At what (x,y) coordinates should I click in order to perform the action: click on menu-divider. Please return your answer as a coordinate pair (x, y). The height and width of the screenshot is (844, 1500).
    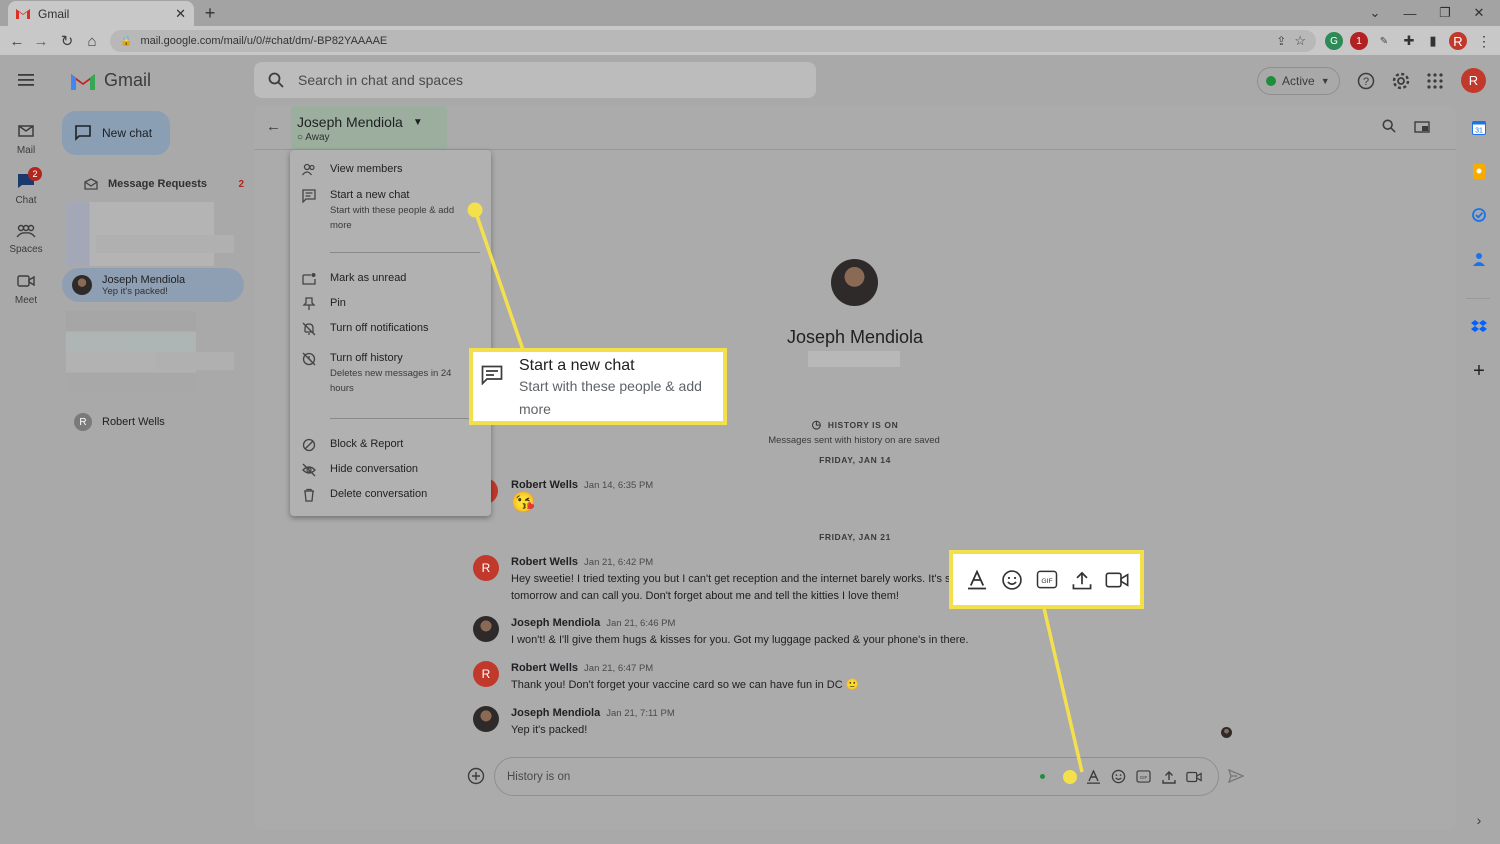
    Looking at the image, I should click on (405, 252).